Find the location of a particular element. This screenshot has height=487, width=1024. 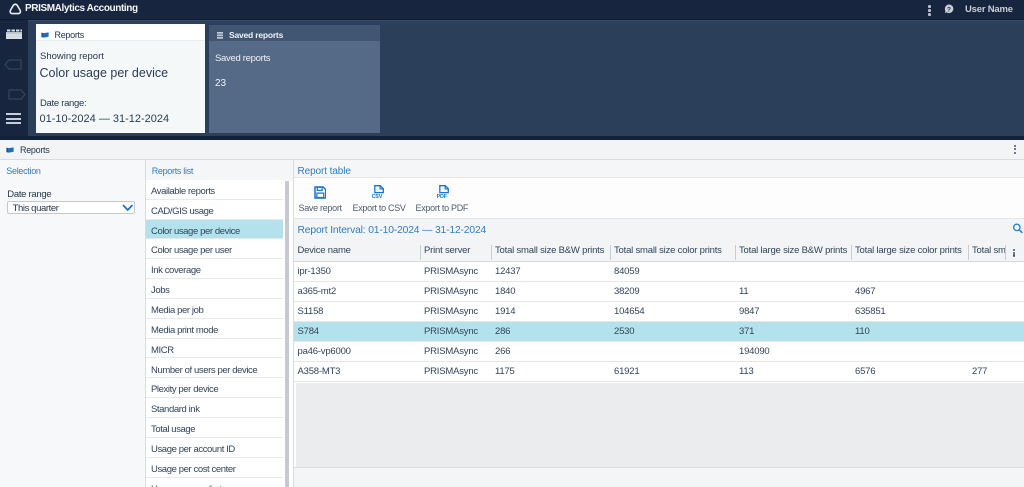

svg-text: CSV is located at coordinates (377, 196).